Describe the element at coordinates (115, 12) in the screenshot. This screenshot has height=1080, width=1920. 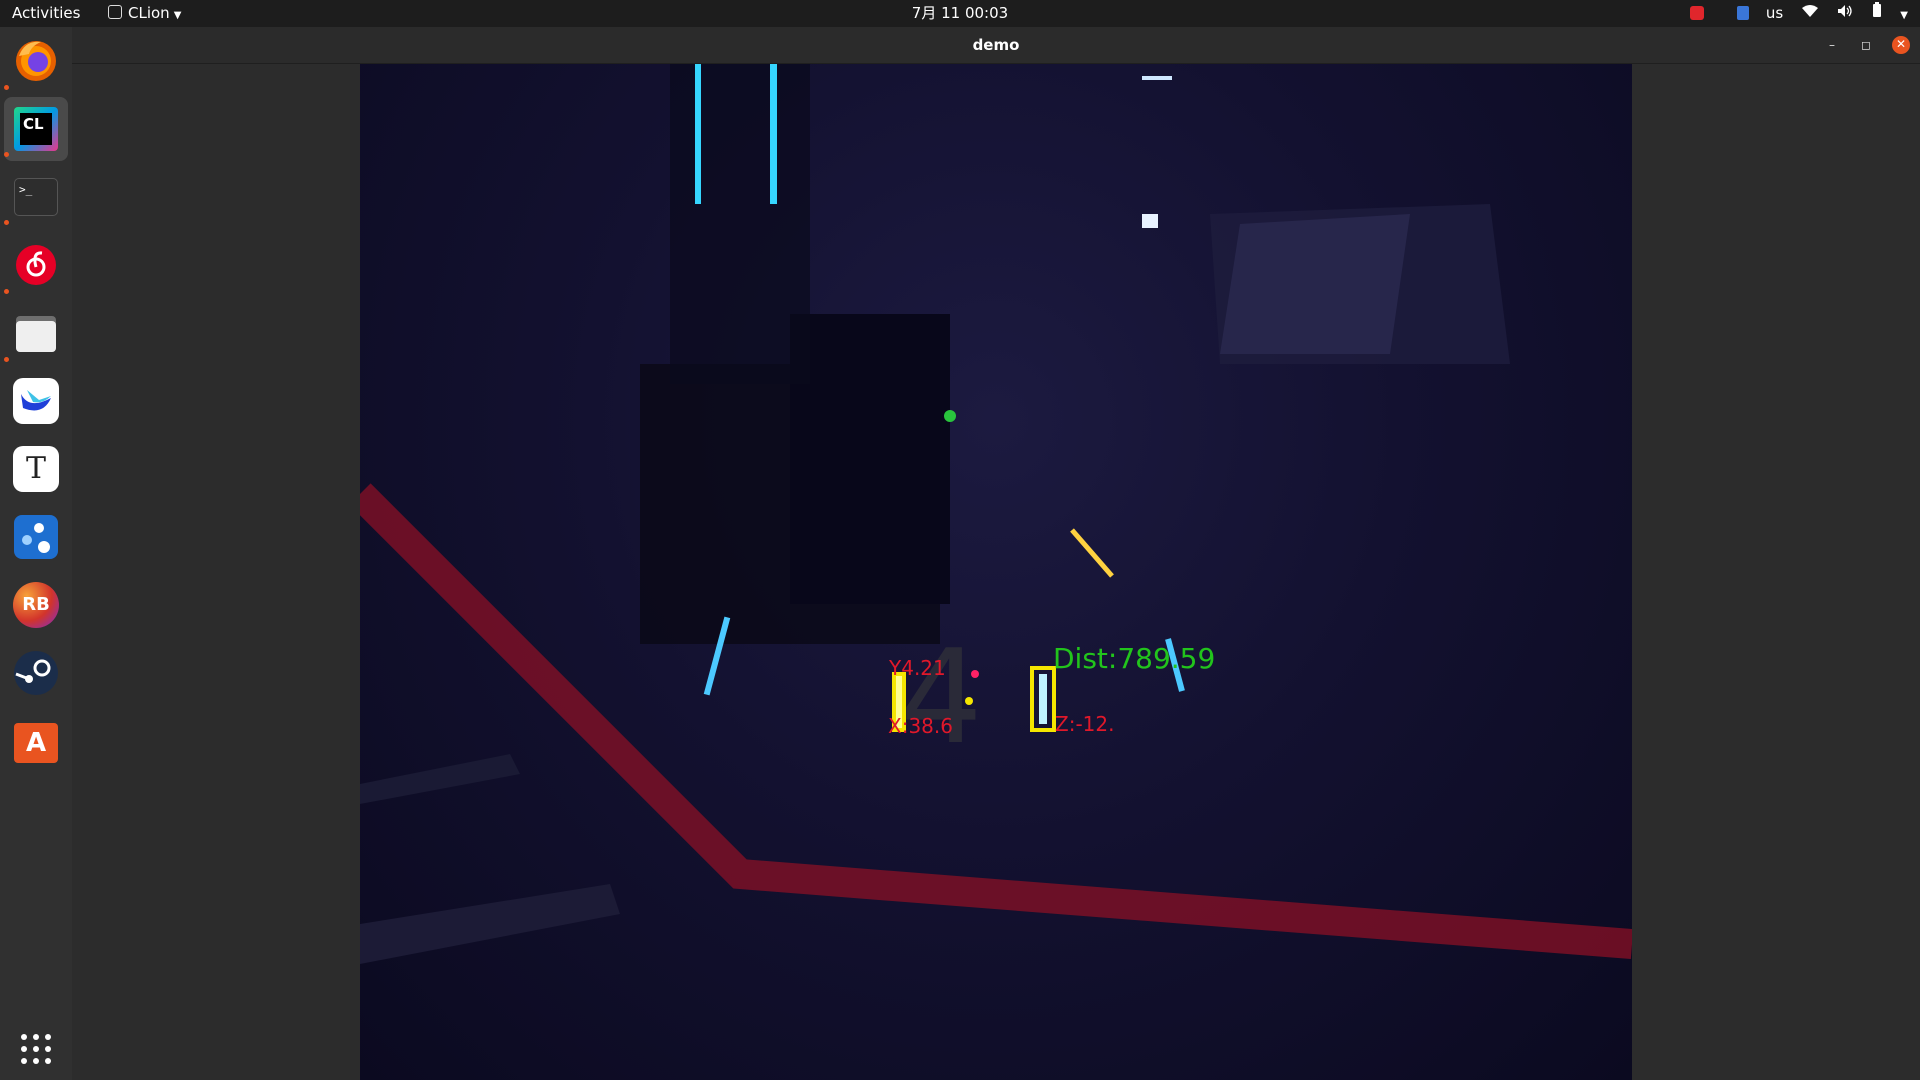
I see `app-menu-icon` at that location.